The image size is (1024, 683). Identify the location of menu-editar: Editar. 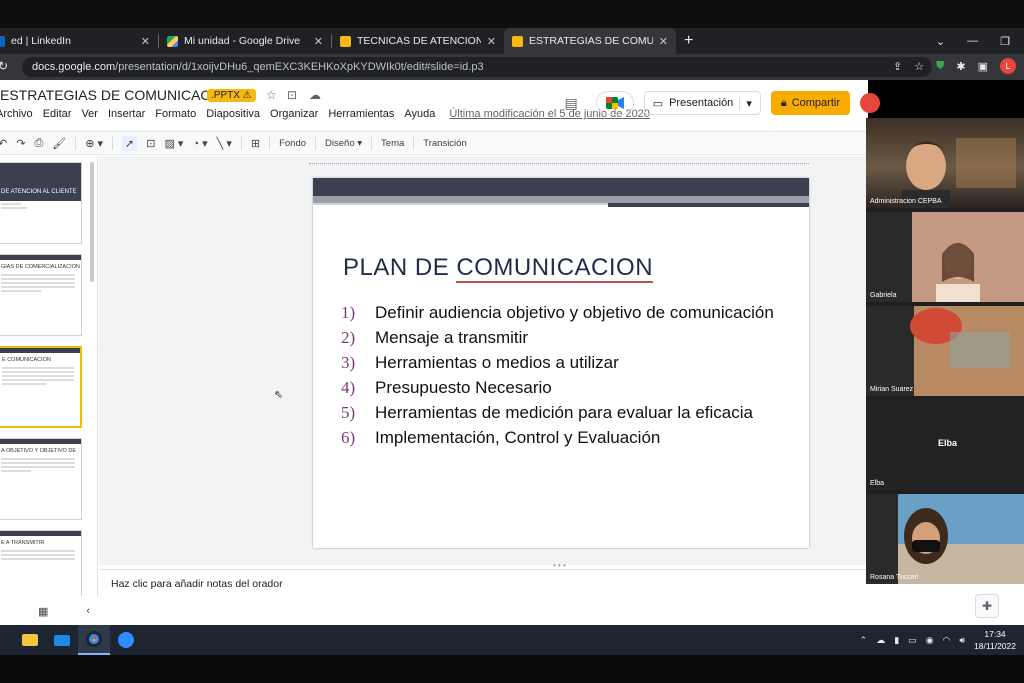
(57, 114).